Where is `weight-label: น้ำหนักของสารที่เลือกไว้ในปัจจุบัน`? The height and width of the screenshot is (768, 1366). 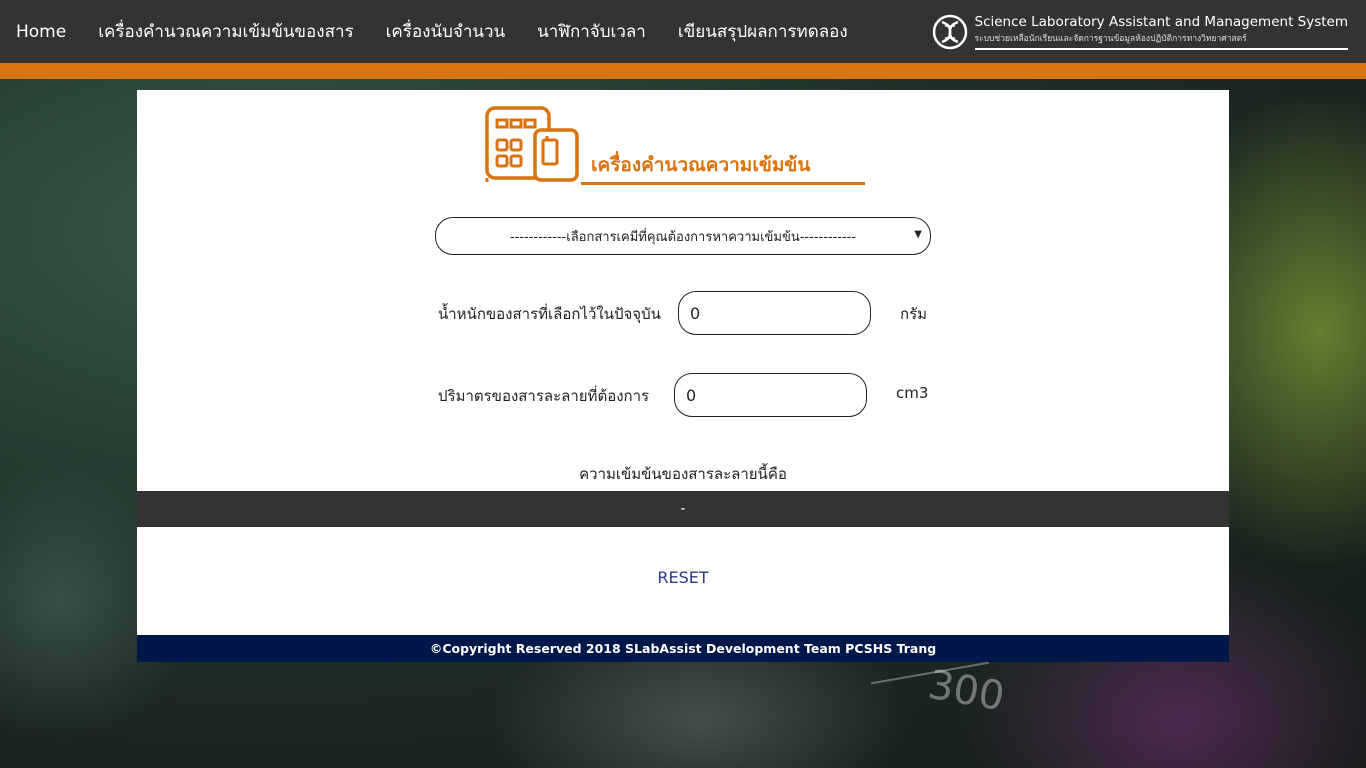 weight-label: น้ำหนักของสารที่เลือกไว้ในปัจจุบัน is located at coordinates (549, 314).